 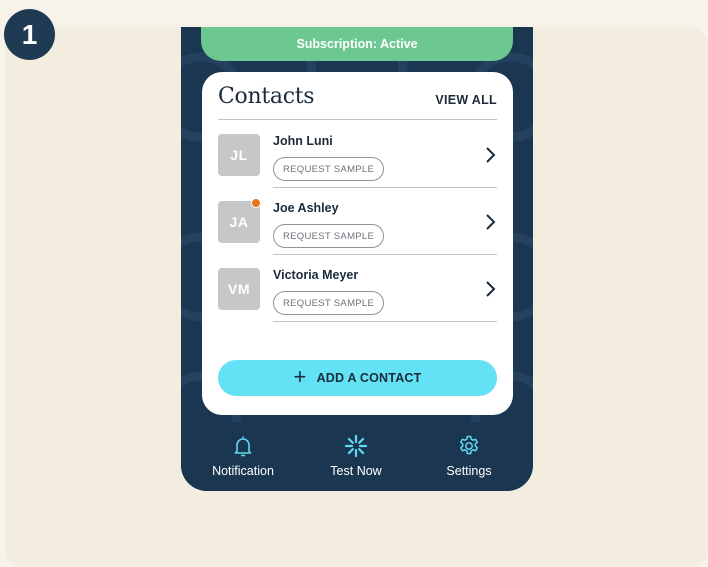 I want to click on contact-name: Victoria Meyer, so click(x=316, y=275).